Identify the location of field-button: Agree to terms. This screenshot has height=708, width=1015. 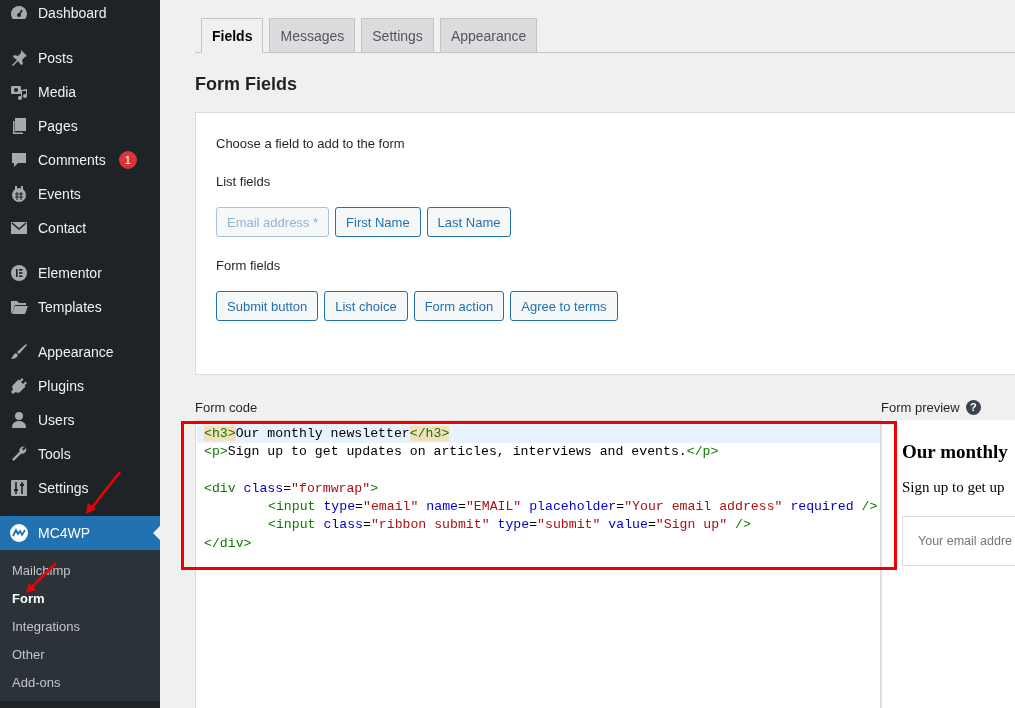
(564, 306).